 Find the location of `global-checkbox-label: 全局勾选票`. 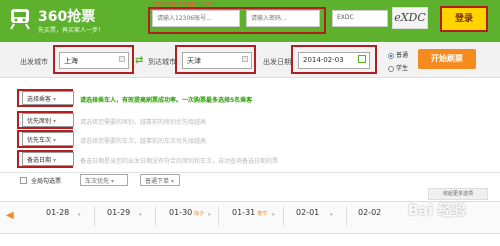

global-checkbox-label: 全局勾选票 is located at coordinates (46, 181).